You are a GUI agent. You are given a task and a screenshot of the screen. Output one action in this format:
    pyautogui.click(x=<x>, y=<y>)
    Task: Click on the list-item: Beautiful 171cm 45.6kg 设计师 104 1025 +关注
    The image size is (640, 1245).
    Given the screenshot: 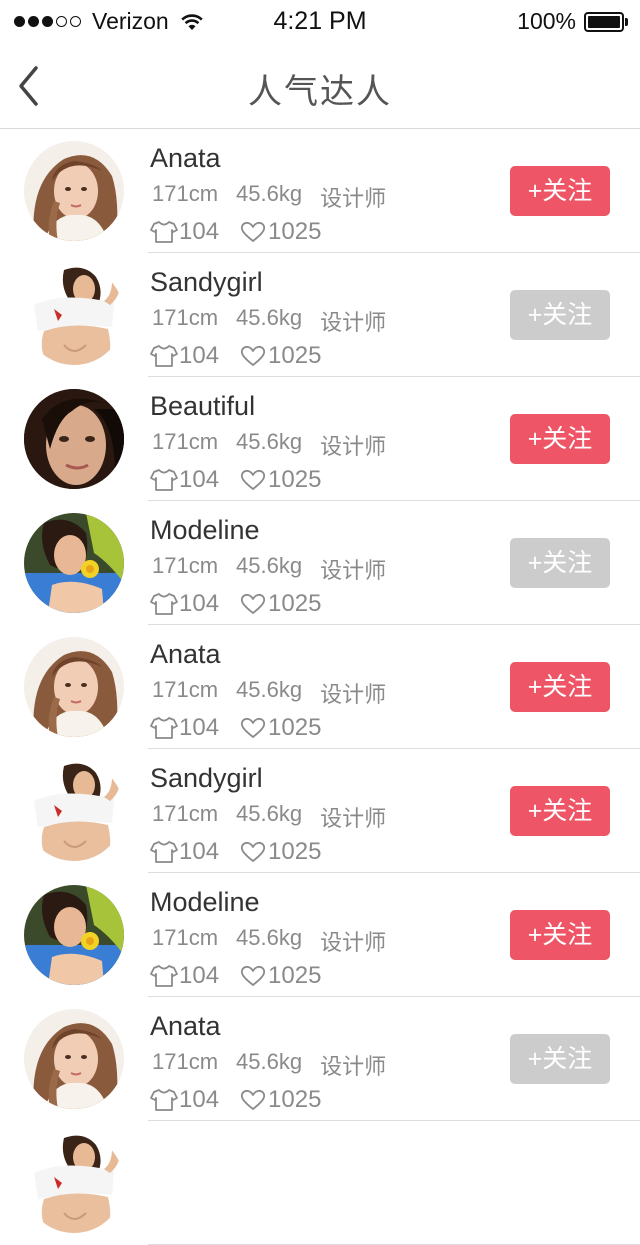 What is the action you would take?
    pyautogui.click(x=320, y=439)
    